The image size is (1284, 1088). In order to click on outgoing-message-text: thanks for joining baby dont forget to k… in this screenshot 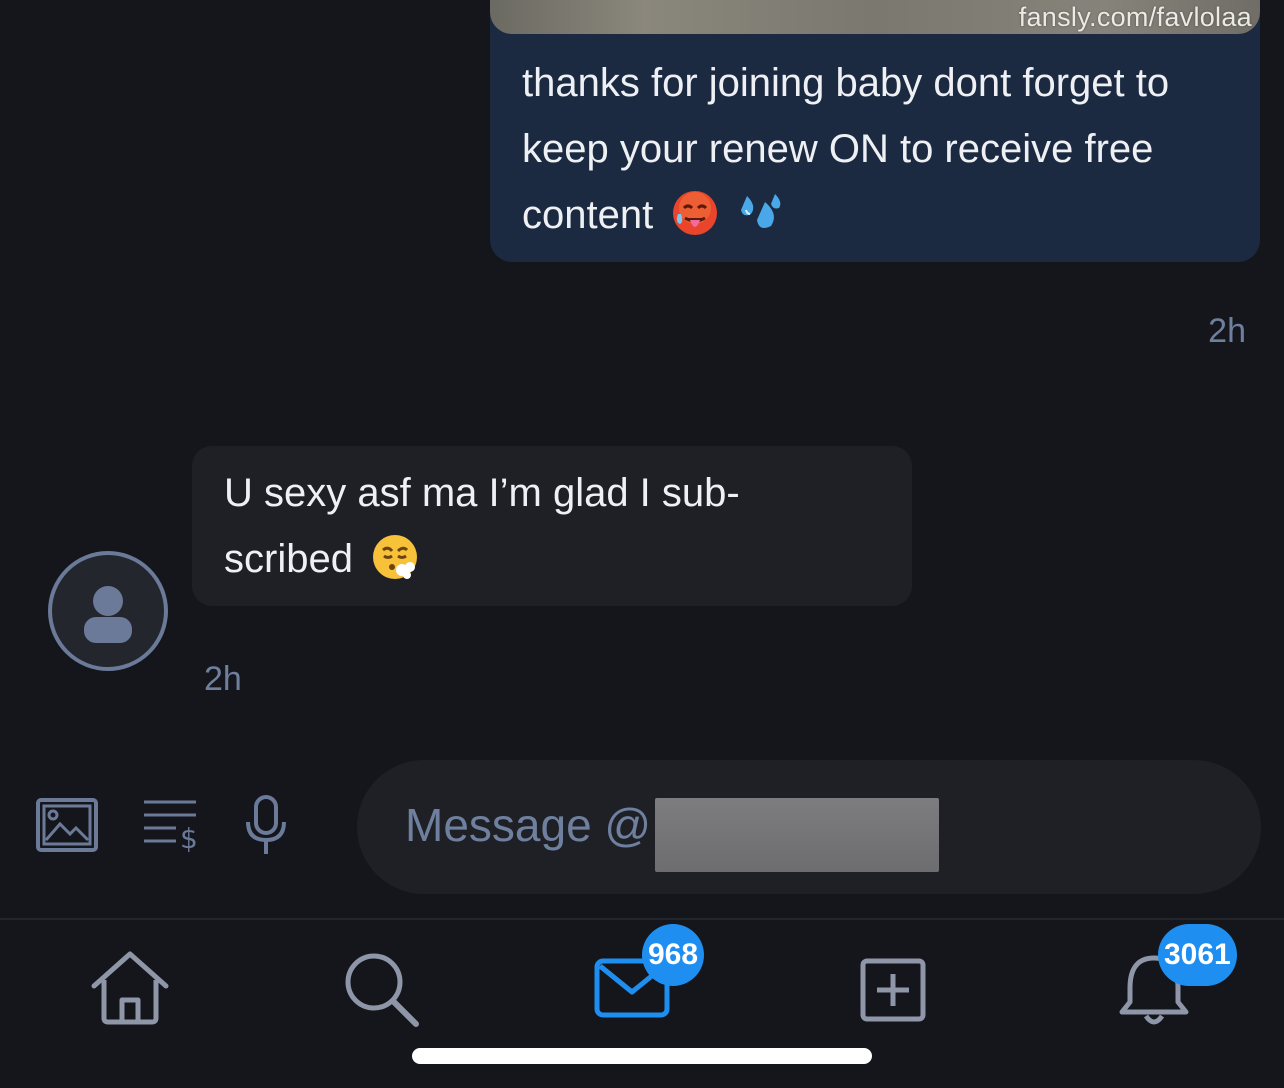, I will do `click(882, 149)`.